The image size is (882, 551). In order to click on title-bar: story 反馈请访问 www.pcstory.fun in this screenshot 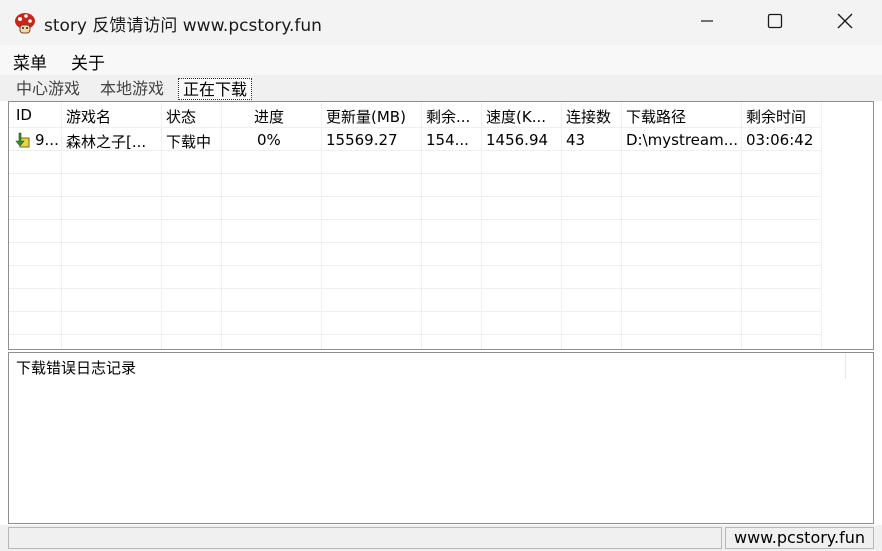, I will do `click(441, 22)`.